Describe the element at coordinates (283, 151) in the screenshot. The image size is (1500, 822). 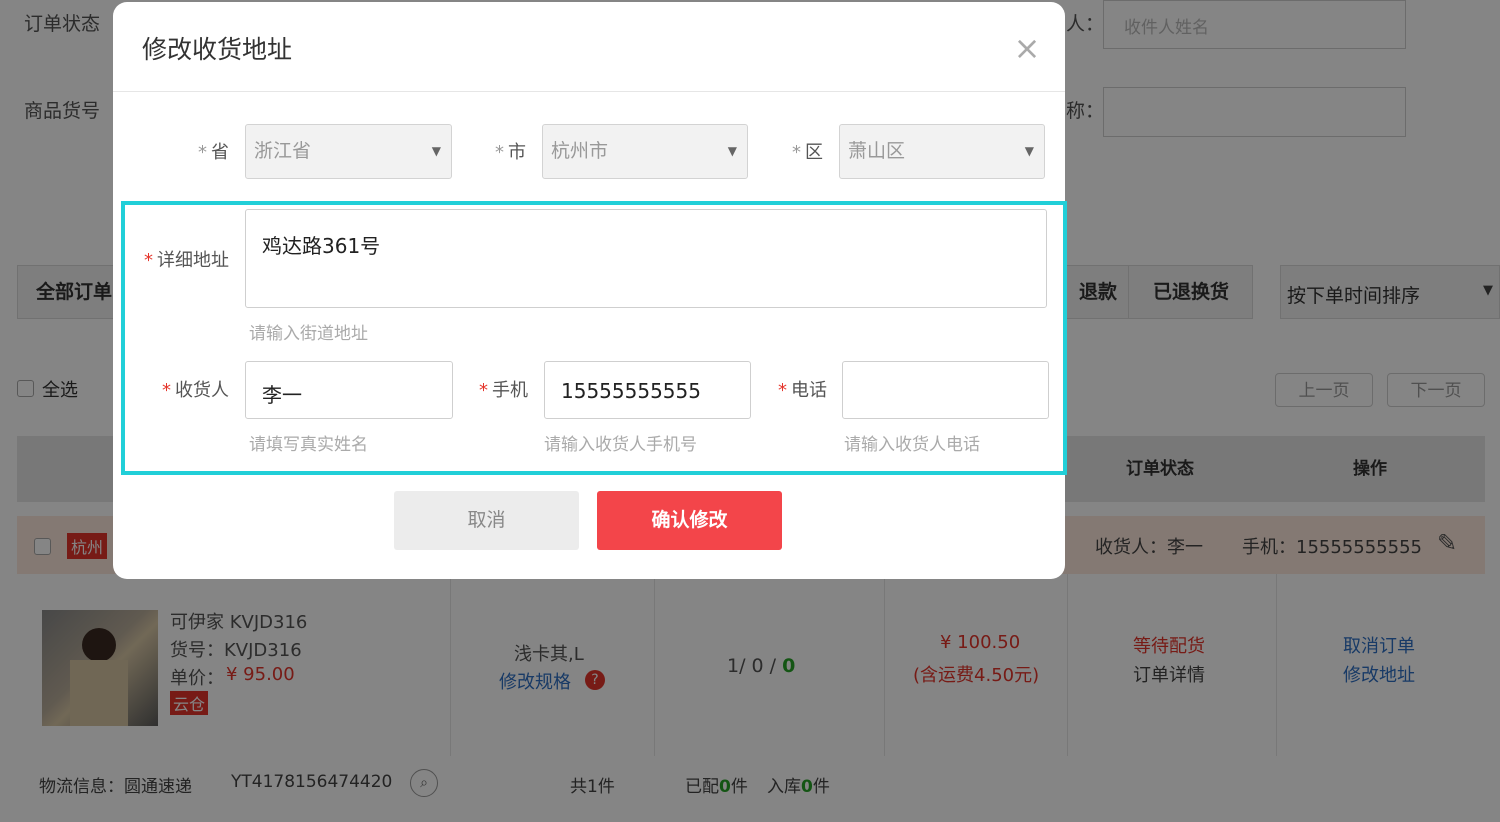
I see `province-value: 浙江省` at that location.